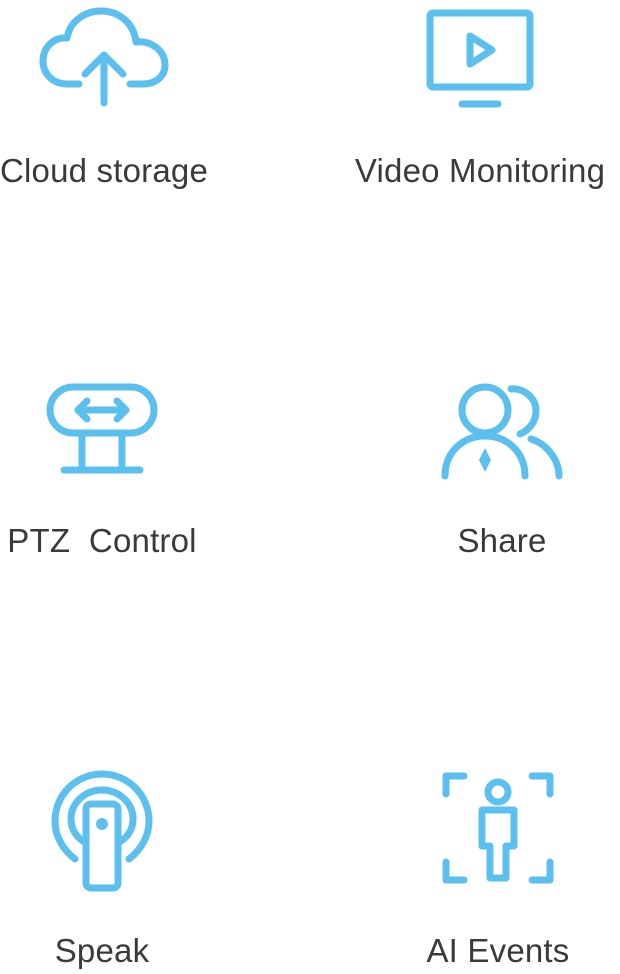  Describe the element at coordinates (102, 430) in the screenshot. I see `ptz-camera-icon` at that location.